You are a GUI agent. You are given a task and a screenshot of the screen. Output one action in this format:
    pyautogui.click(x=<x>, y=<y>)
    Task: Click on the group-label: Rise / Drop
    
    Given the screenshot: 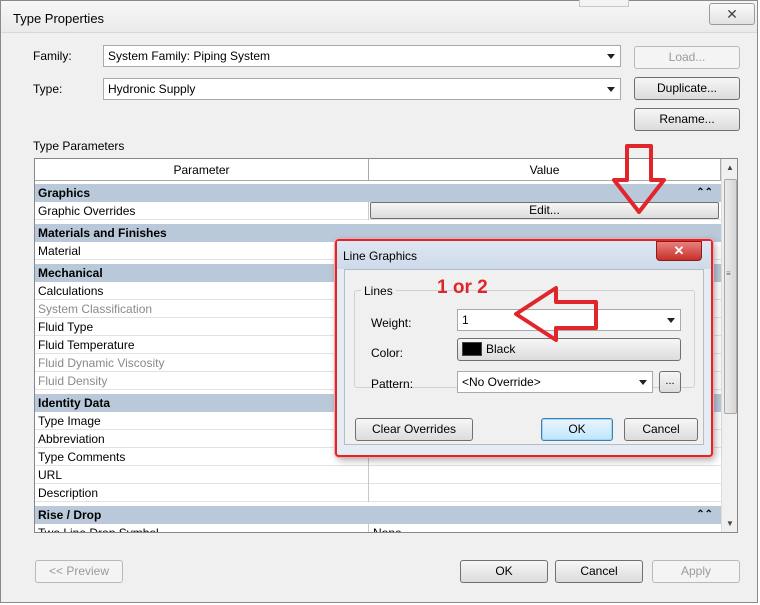 What is the action you would take?
    pyautogui.click(x=70, y=515)
    